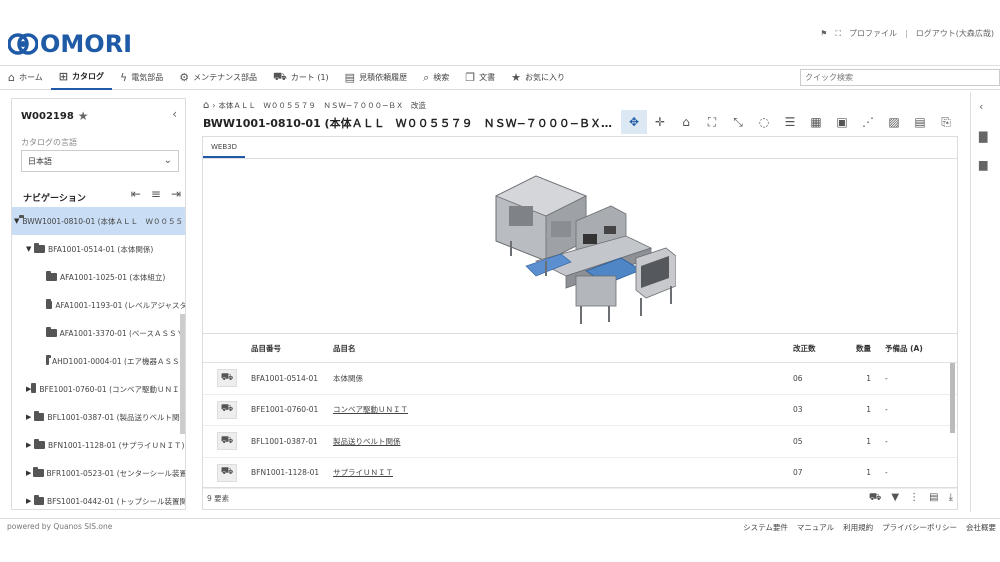 The image size is (1000, 562). What do you see at coordinates (983, 164) in the screenshot?
I see `comment-icon: ▆` at bounding box center [983, 164].